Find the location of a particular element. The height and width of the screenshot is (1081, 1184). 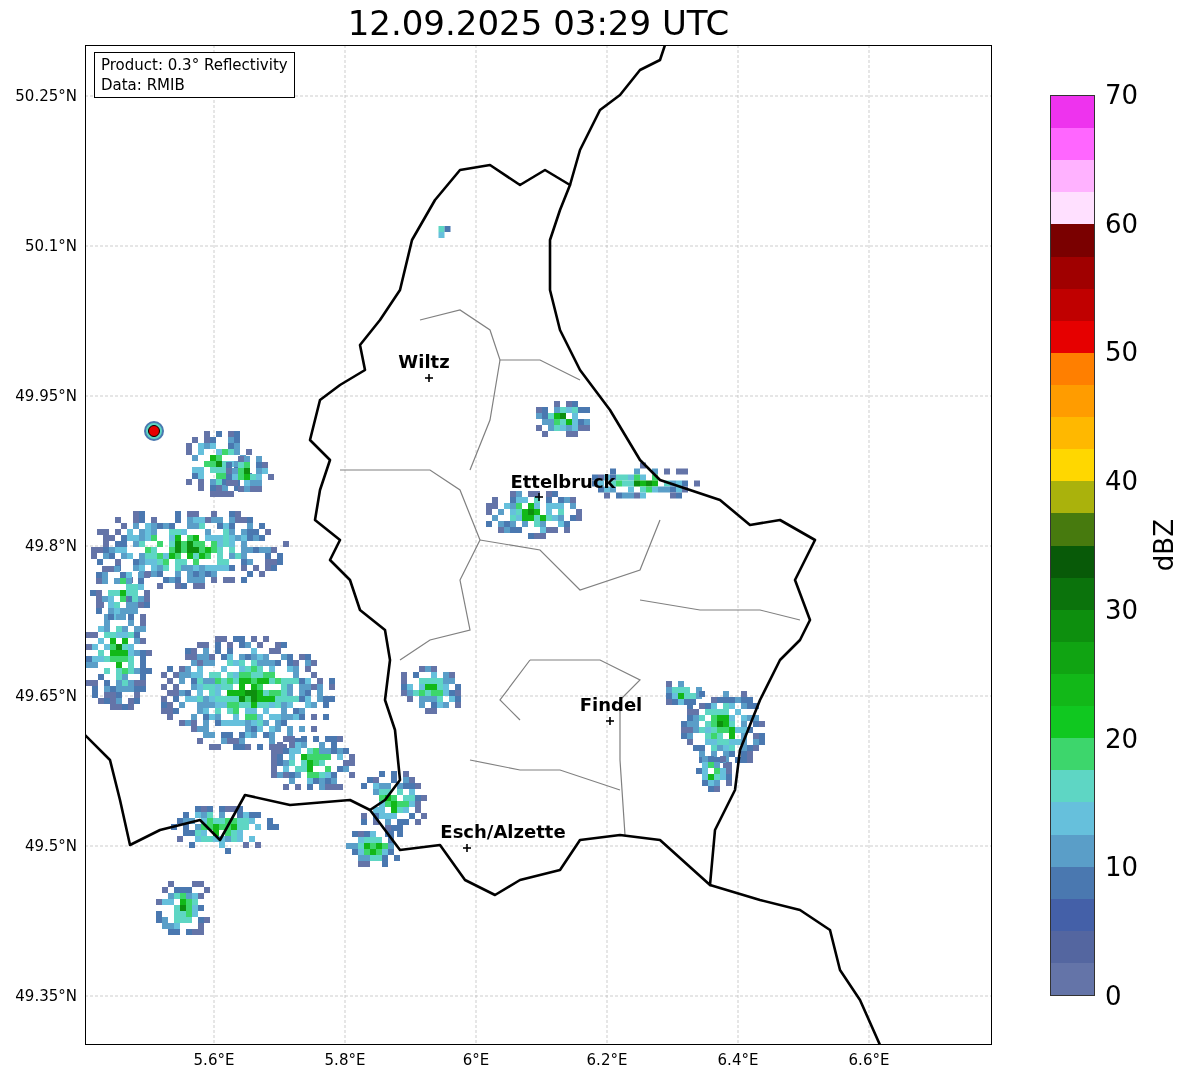

radar-site-icon is located at coordinates (154, 431).